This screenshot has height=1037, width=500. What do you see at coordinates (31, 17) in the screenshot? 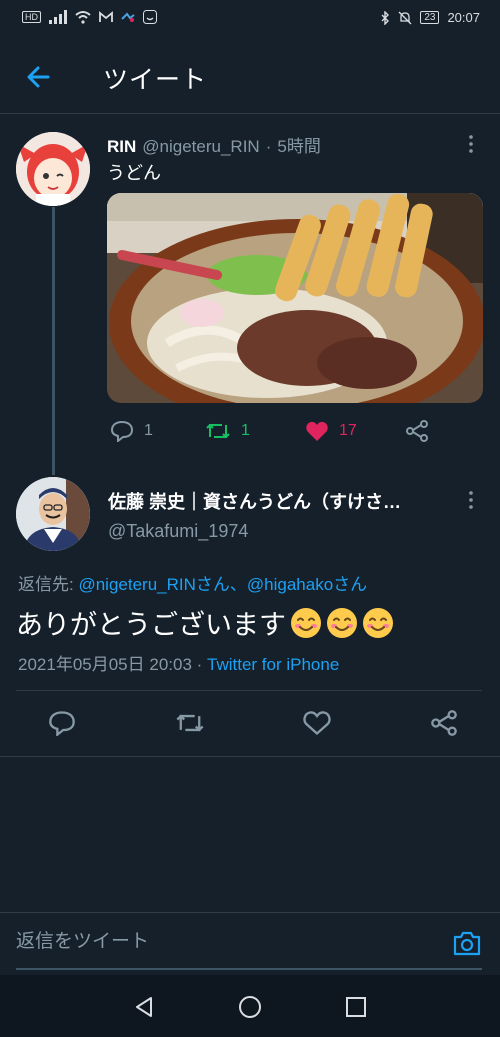
I see `hd-badge: HD` at bounding box center [31, 17].